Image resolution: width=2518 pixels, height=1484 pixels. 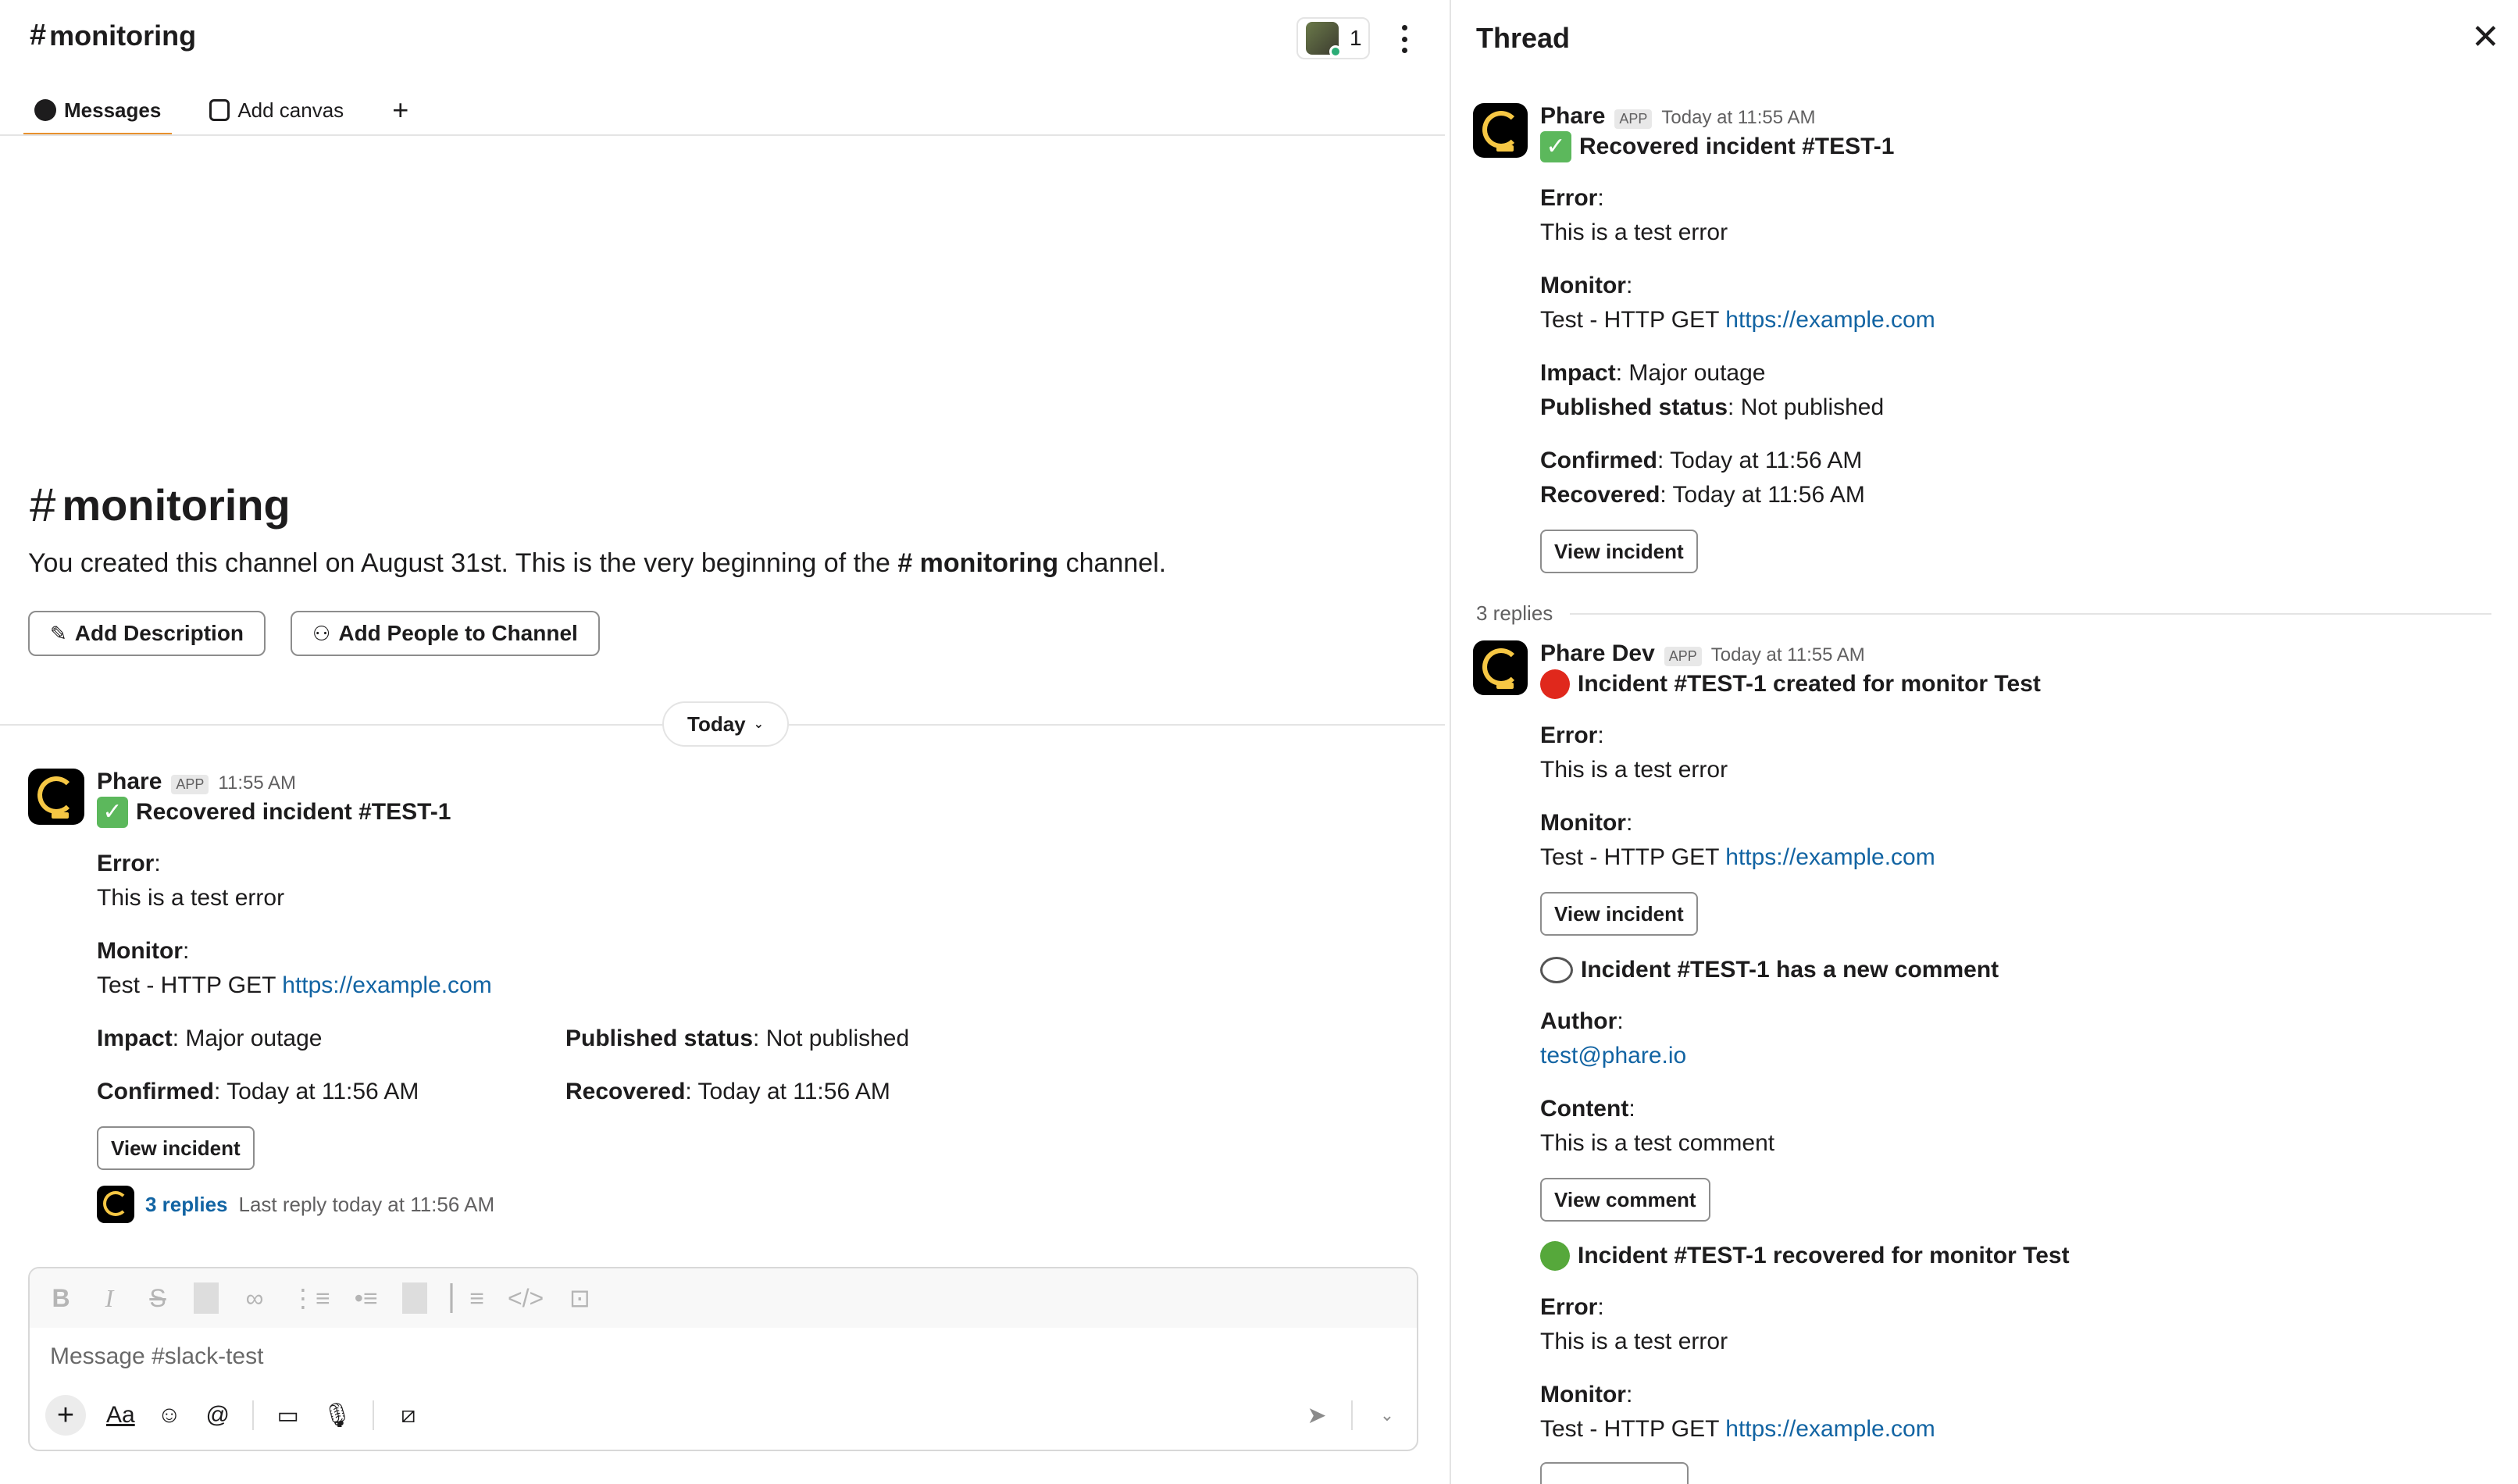 What do you see at coordinates (526, 1298) in the screenshot?
I see `code-icon: </>` at bounding box center [526, 1298].